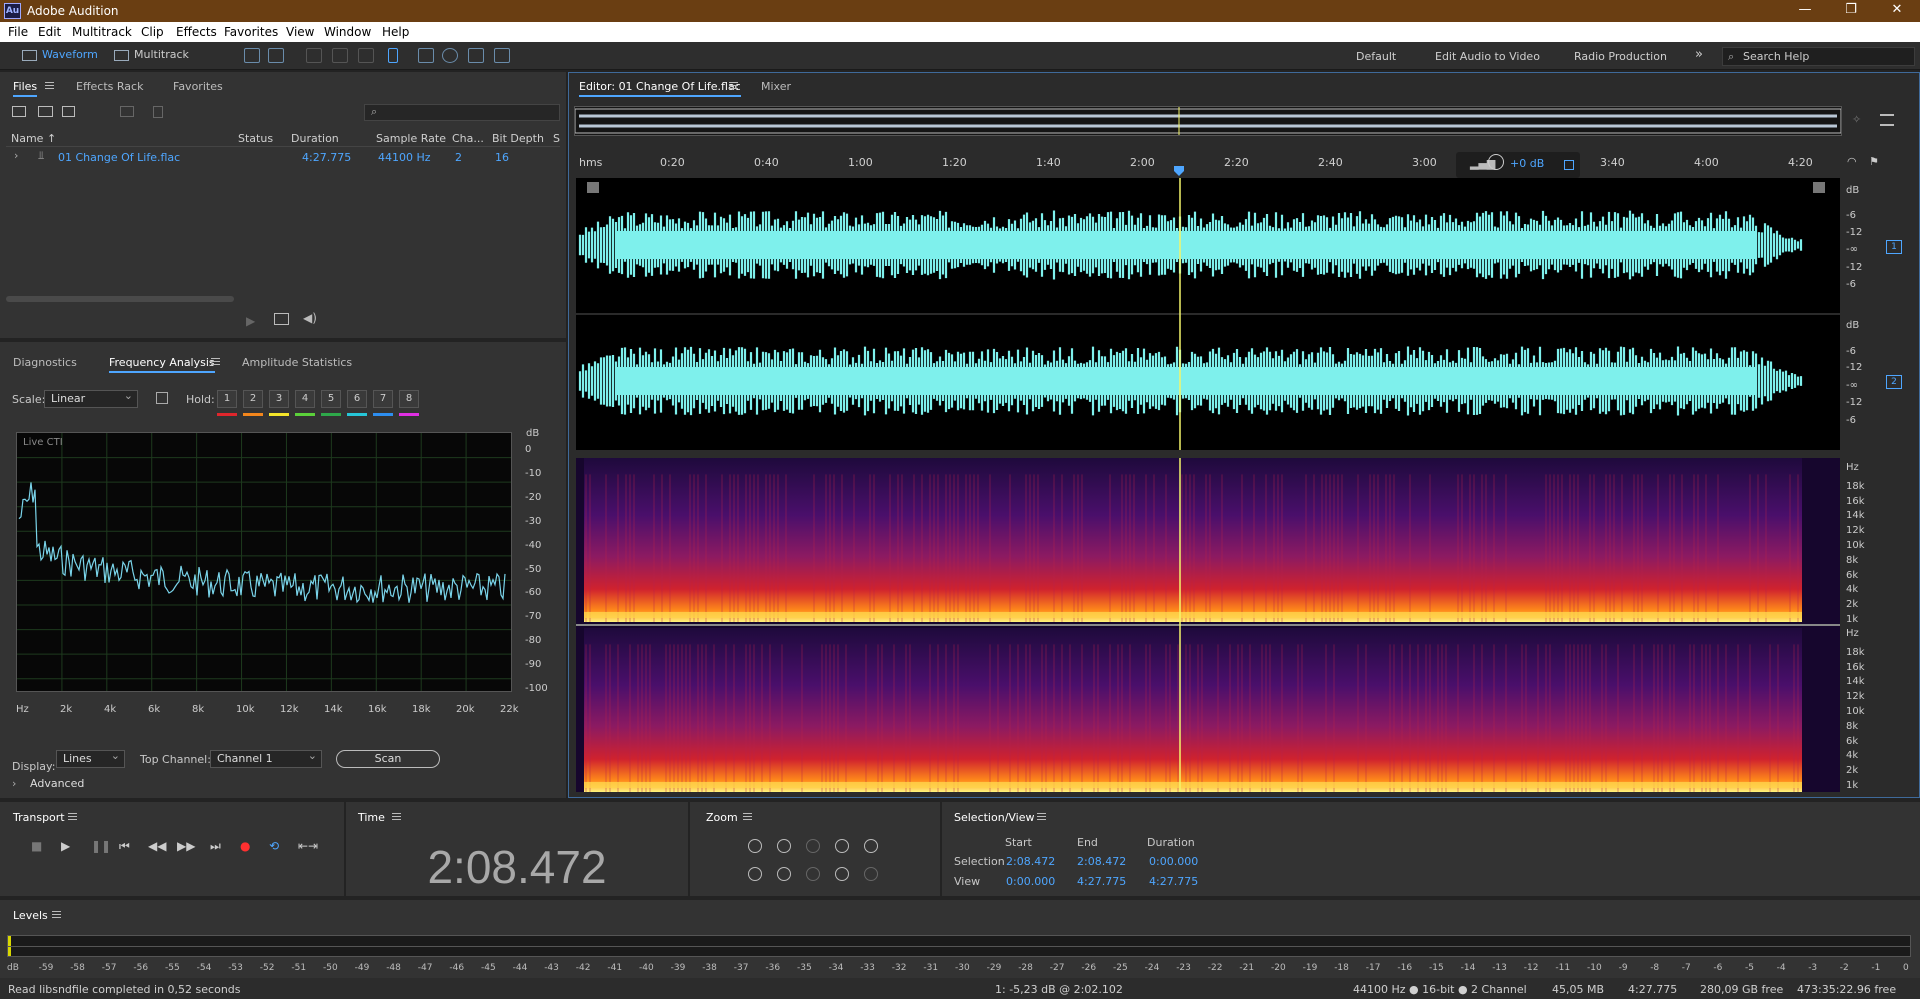 This screenshot has height=999, width=1920. What do you see at coordinates (253, 399) in the screenshot?
I see `hold-button-2: 2` at bounding box center [253, 399].